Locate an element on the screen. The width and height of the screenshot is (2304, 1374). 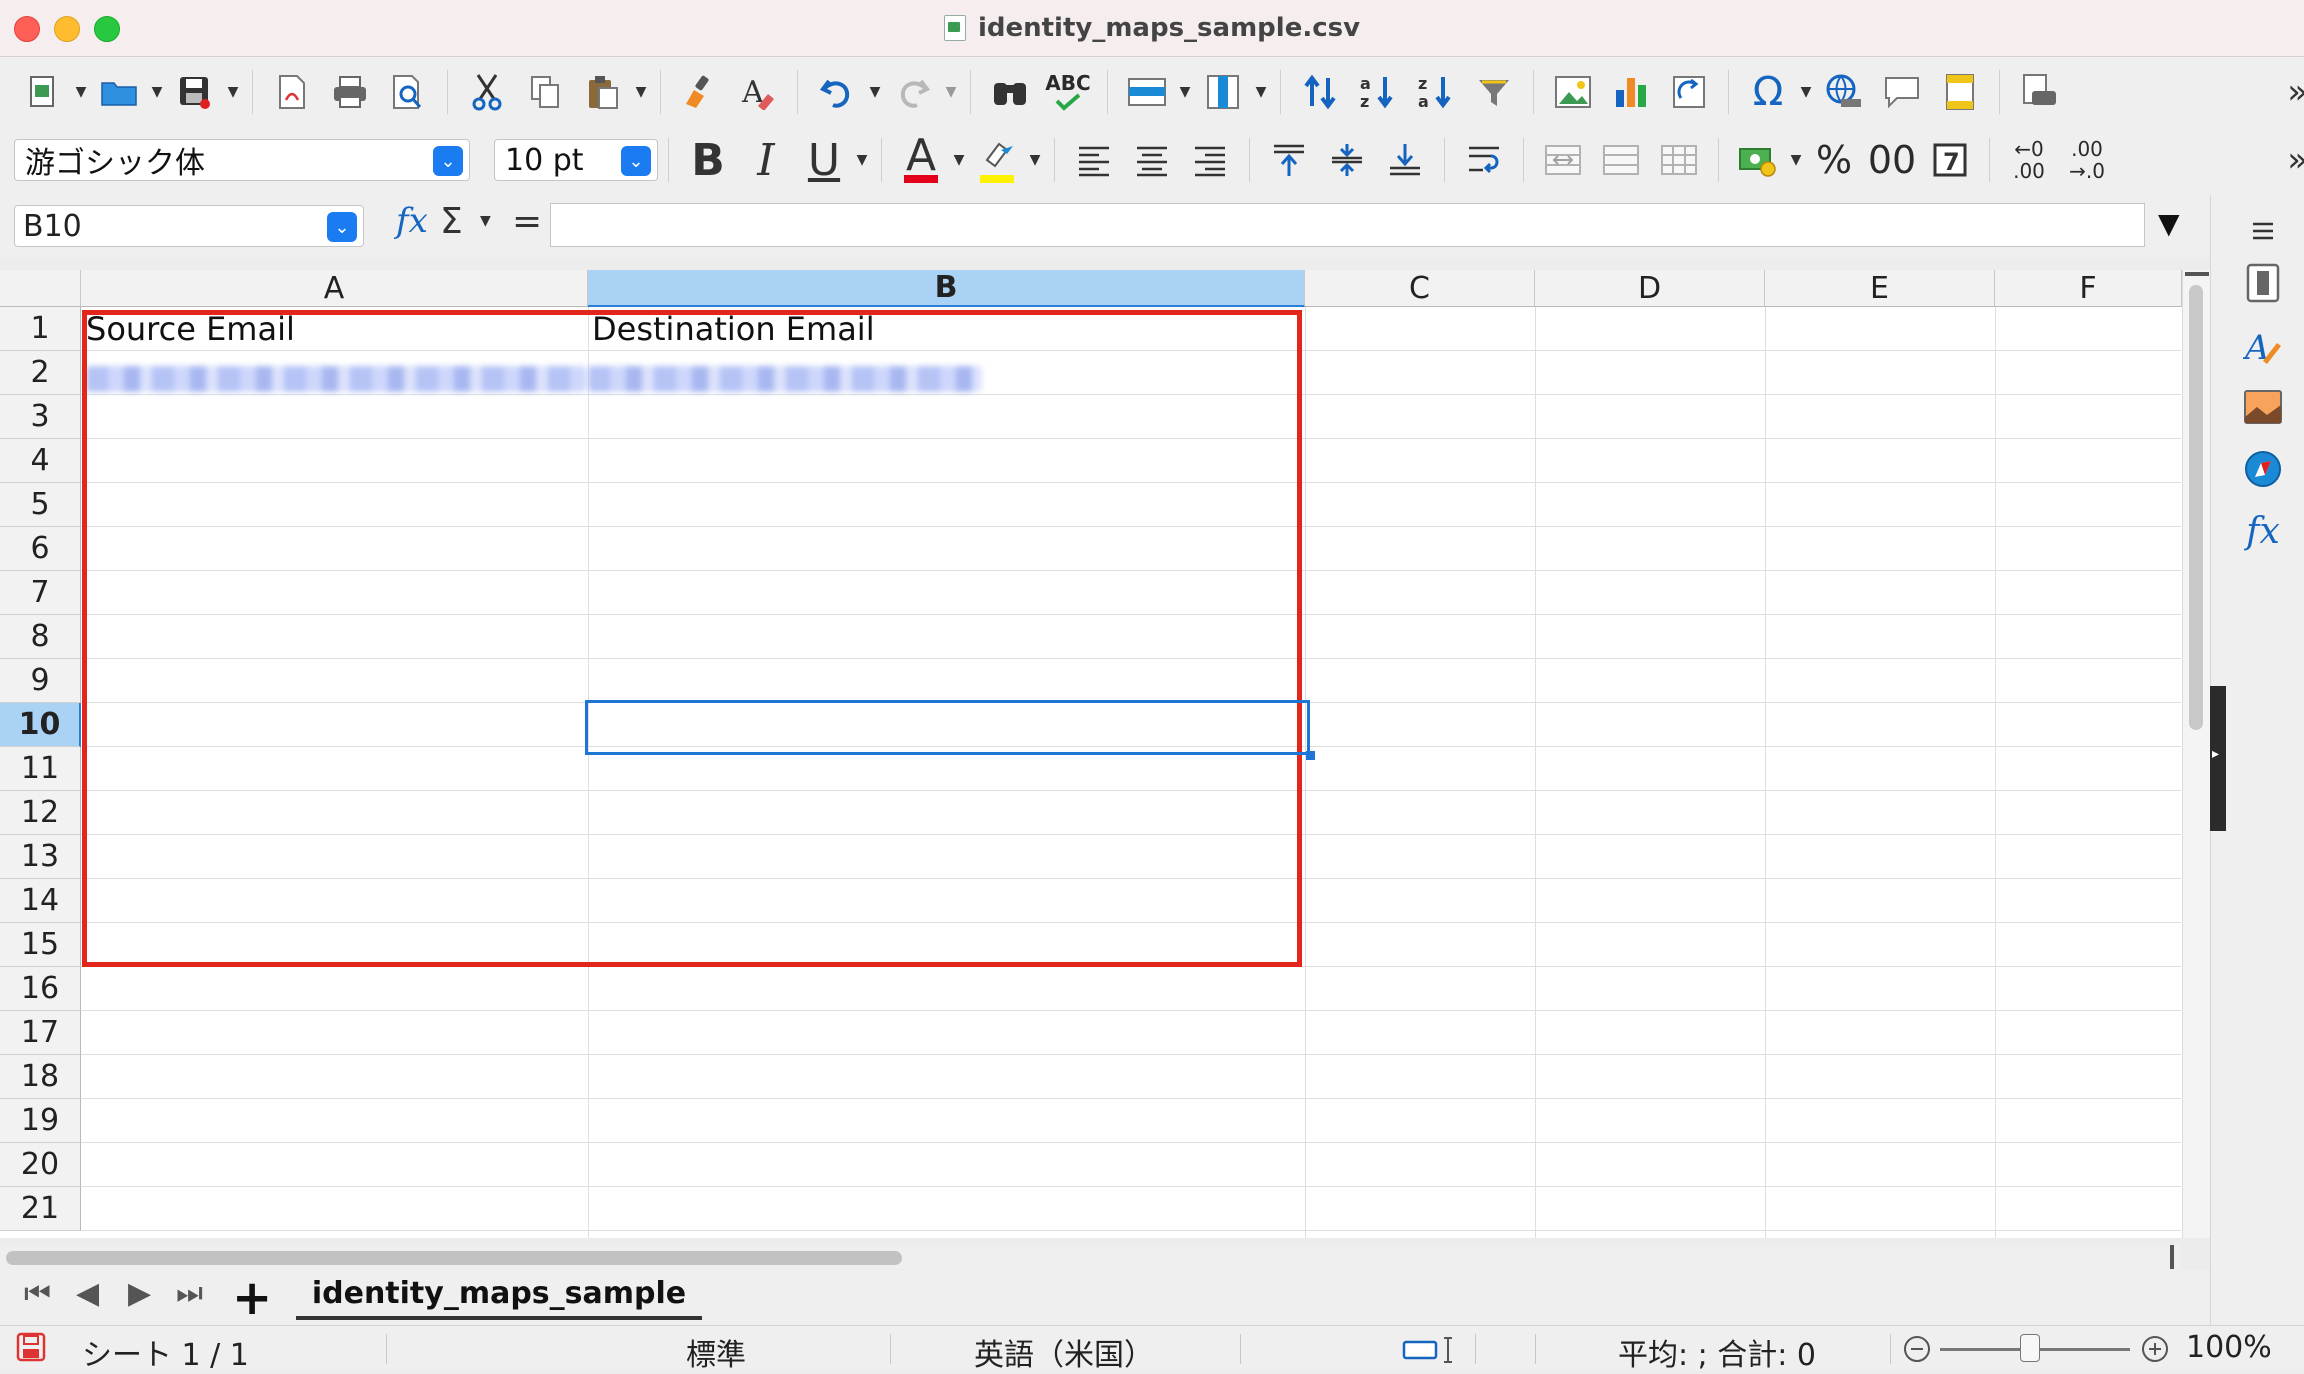
number-format-button: 00 is located at coordinates (1892, 160).